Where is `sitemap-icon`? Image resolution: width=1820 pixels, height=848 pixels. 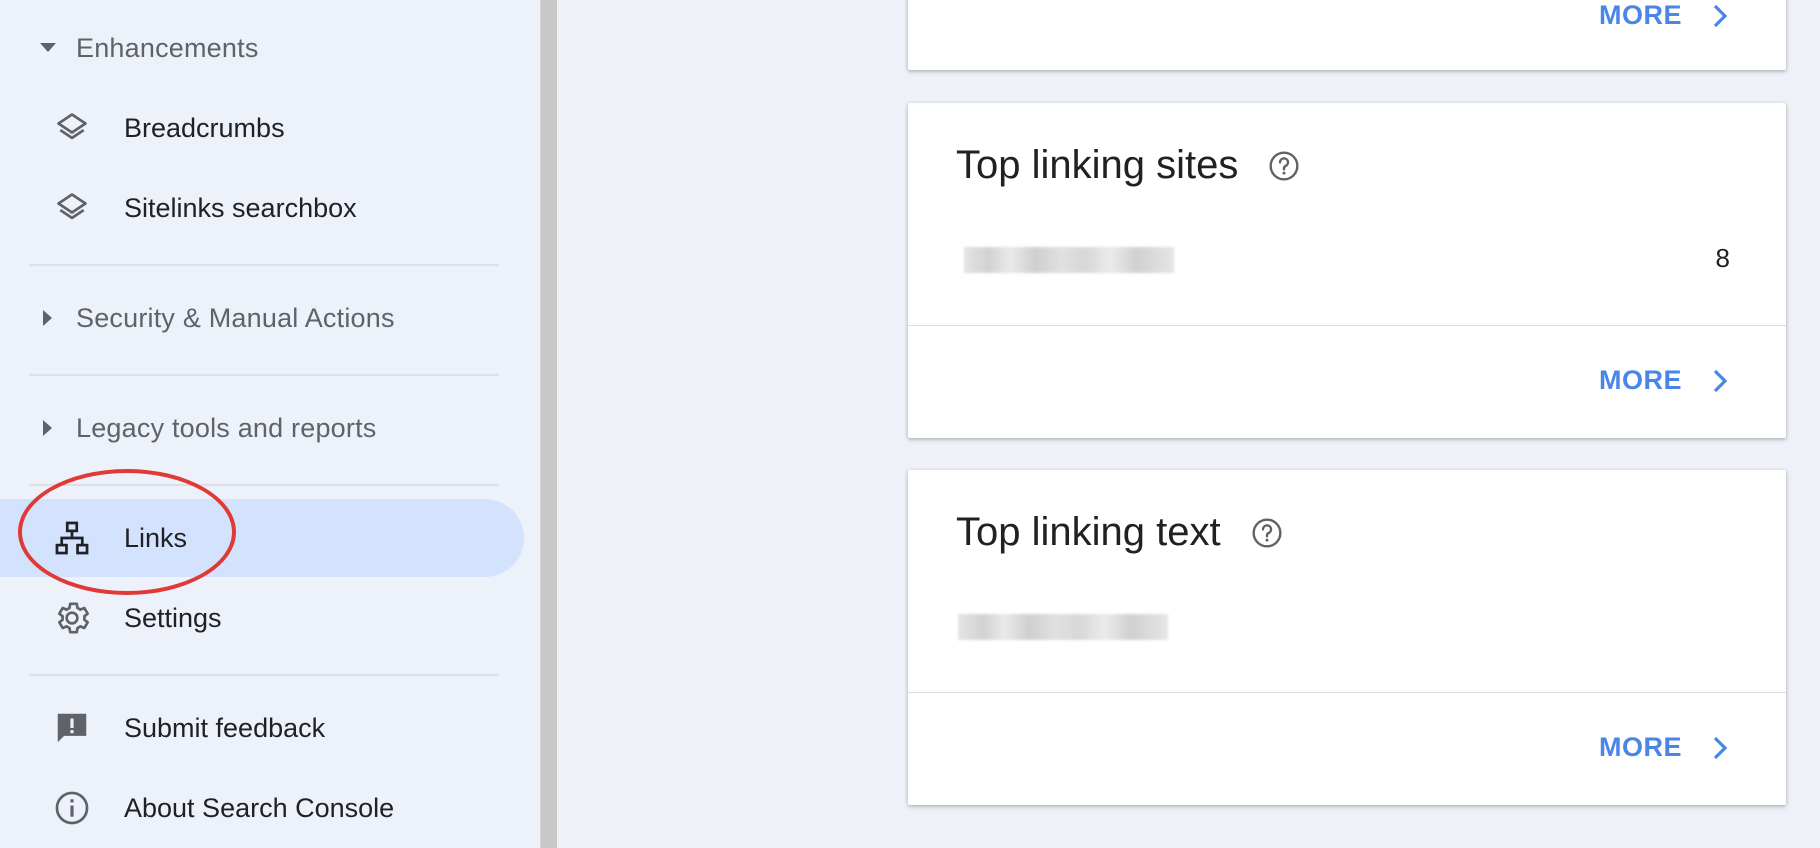
sitemap-icon is located at coordinates (72, 538).